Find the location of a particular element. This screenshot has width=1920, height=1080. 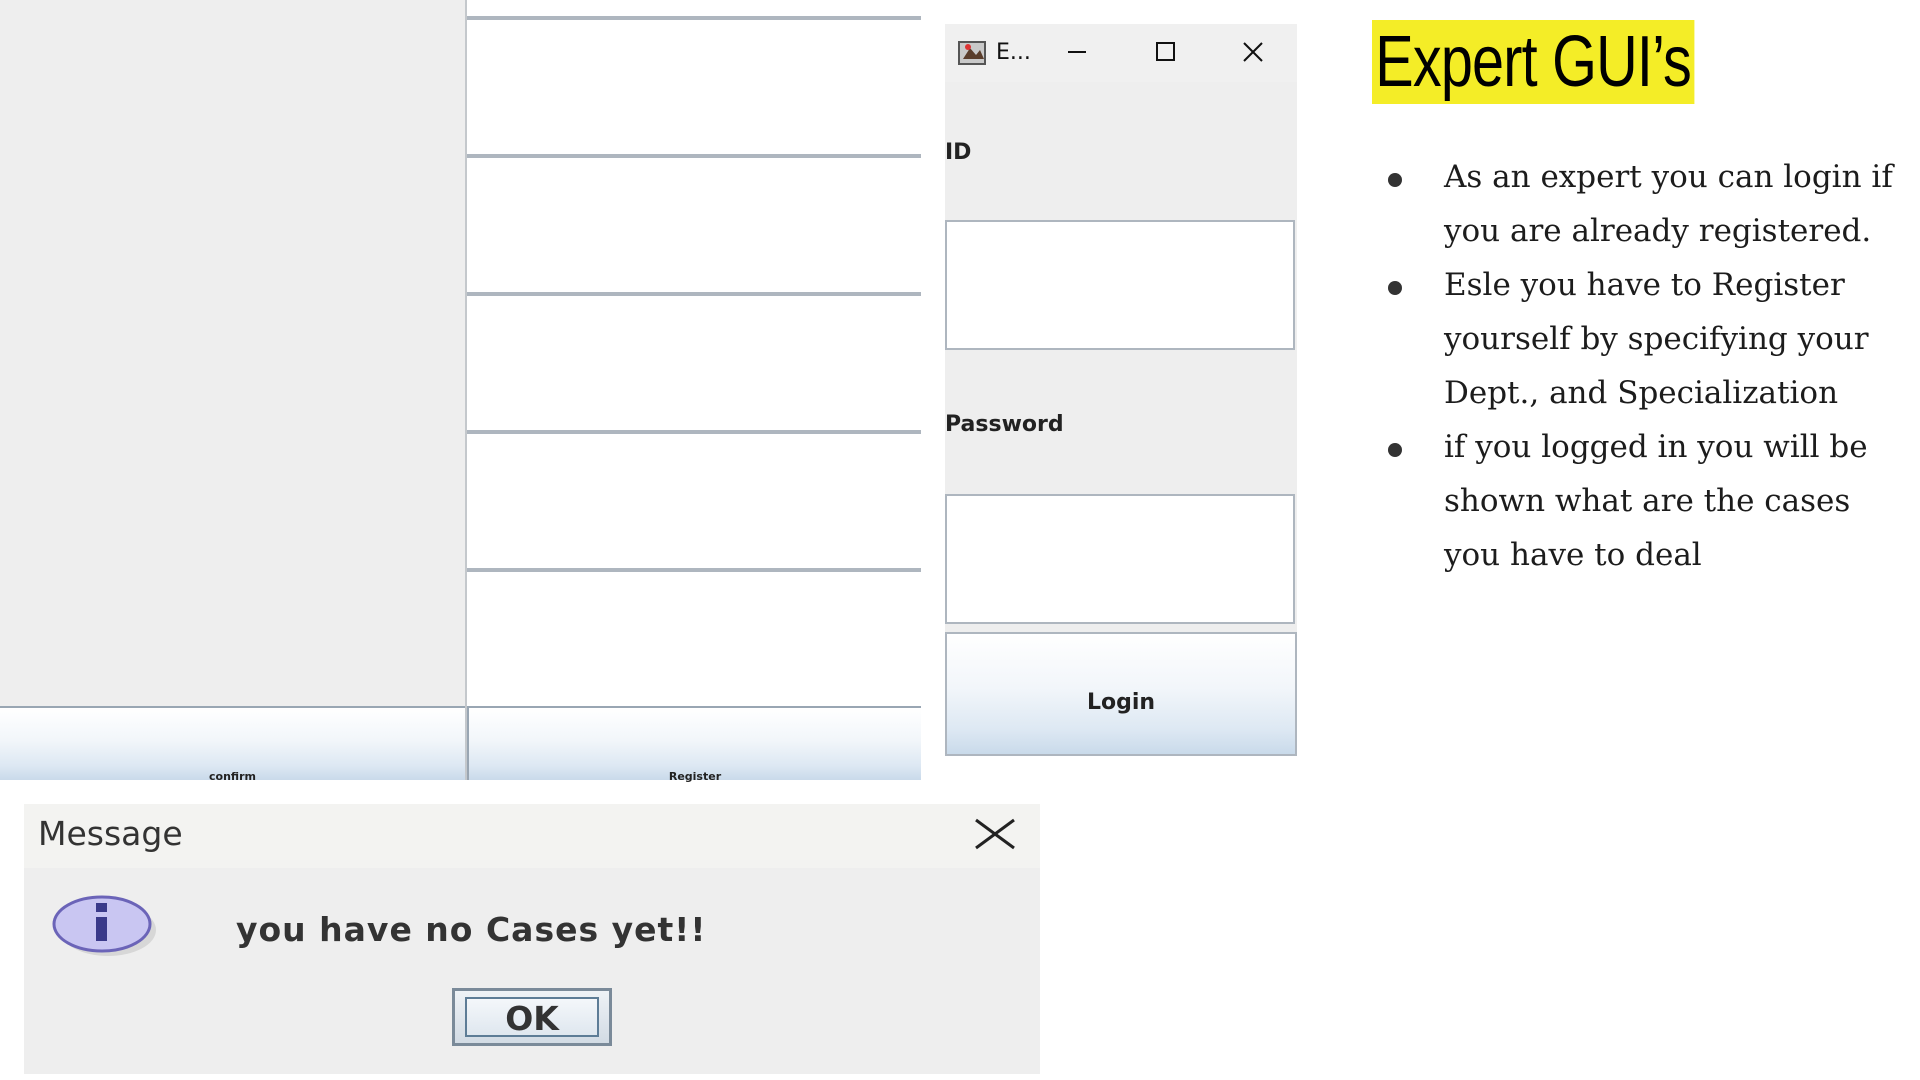

register-button: Register is located at coordinates (694, 744).